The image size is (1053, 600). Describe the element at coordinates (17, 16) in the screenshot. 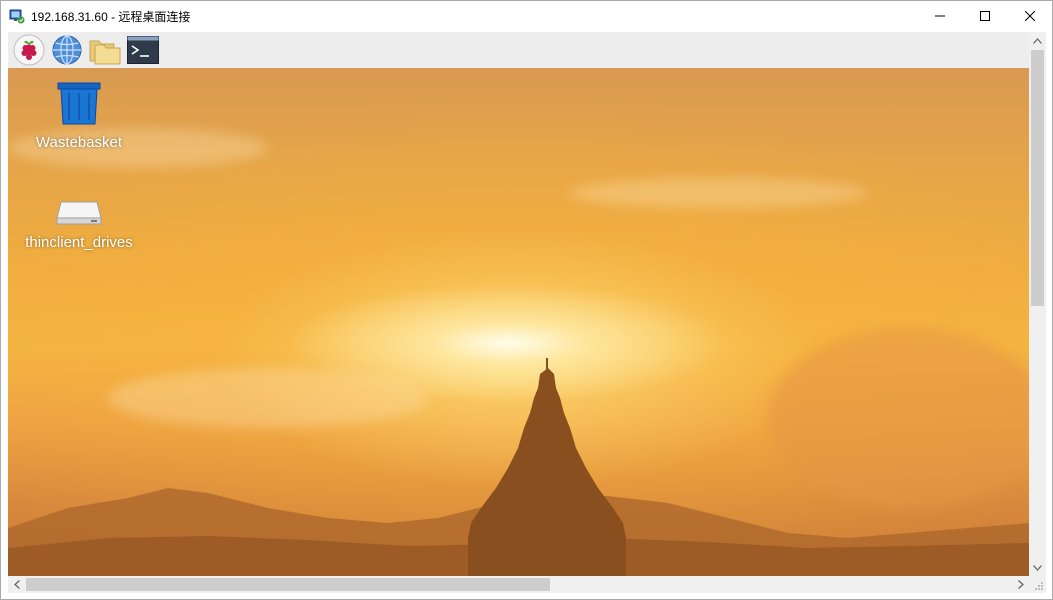

I see `remote-desktop-app-icon` at that location.